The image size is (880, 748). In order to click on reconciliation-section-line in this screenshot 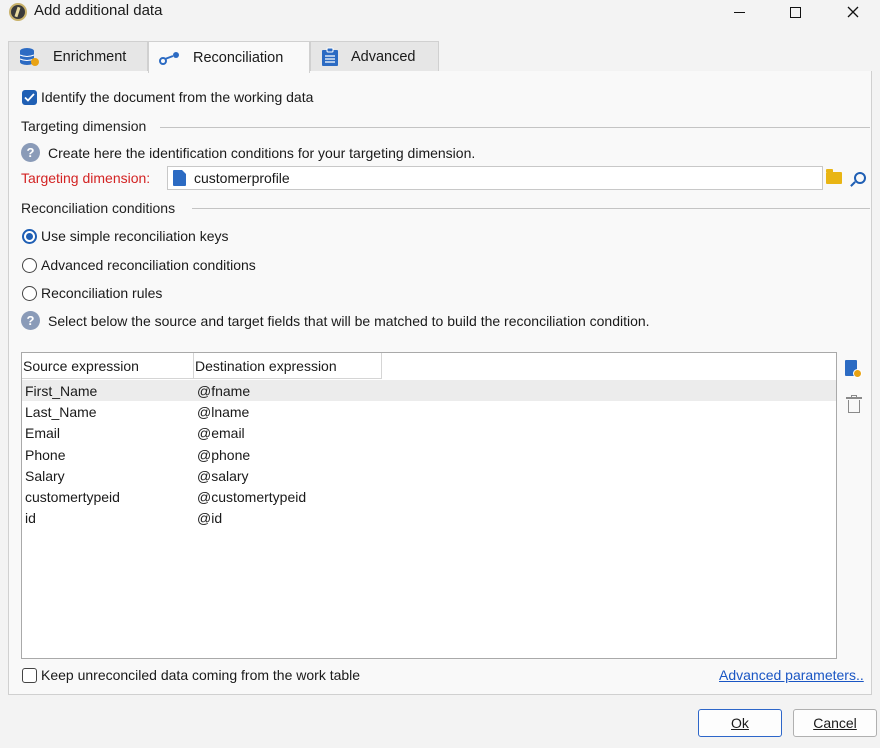, I will do `click(531, 208)`.